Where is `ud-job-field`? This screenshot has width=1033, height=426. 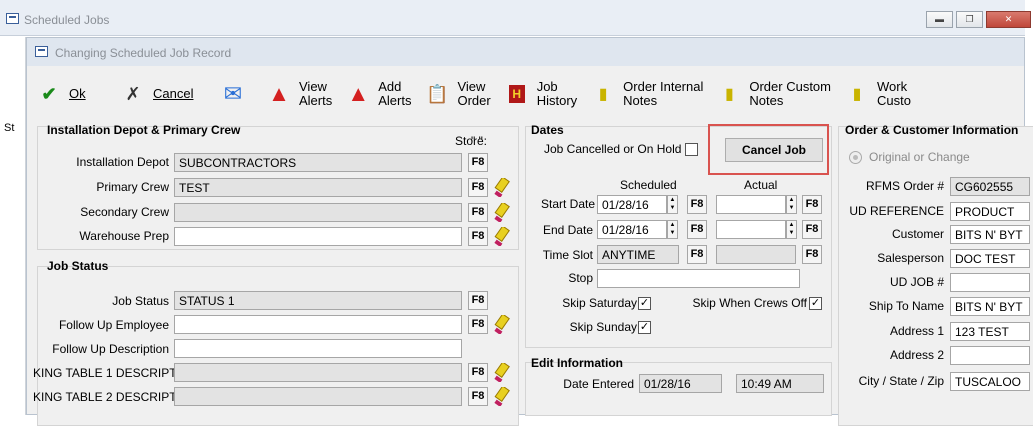
ud-job-field is located at coordinates (990, 282).